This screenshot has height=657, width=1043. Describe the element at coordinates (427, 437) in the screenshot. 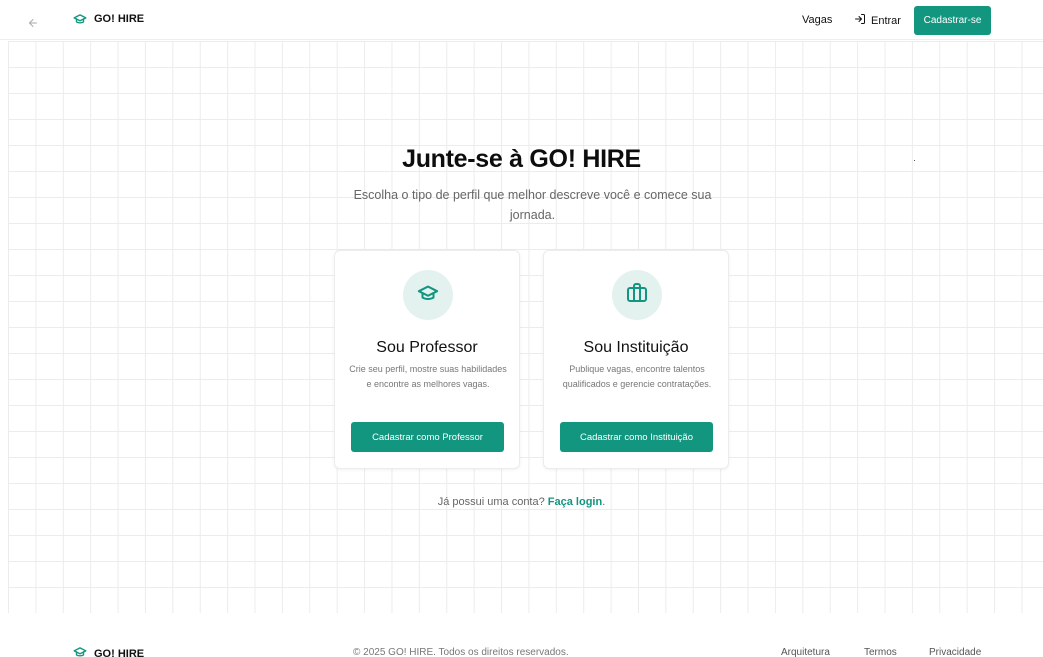

I see `signup-professor-button: Cadastrar como Professor` at that location.